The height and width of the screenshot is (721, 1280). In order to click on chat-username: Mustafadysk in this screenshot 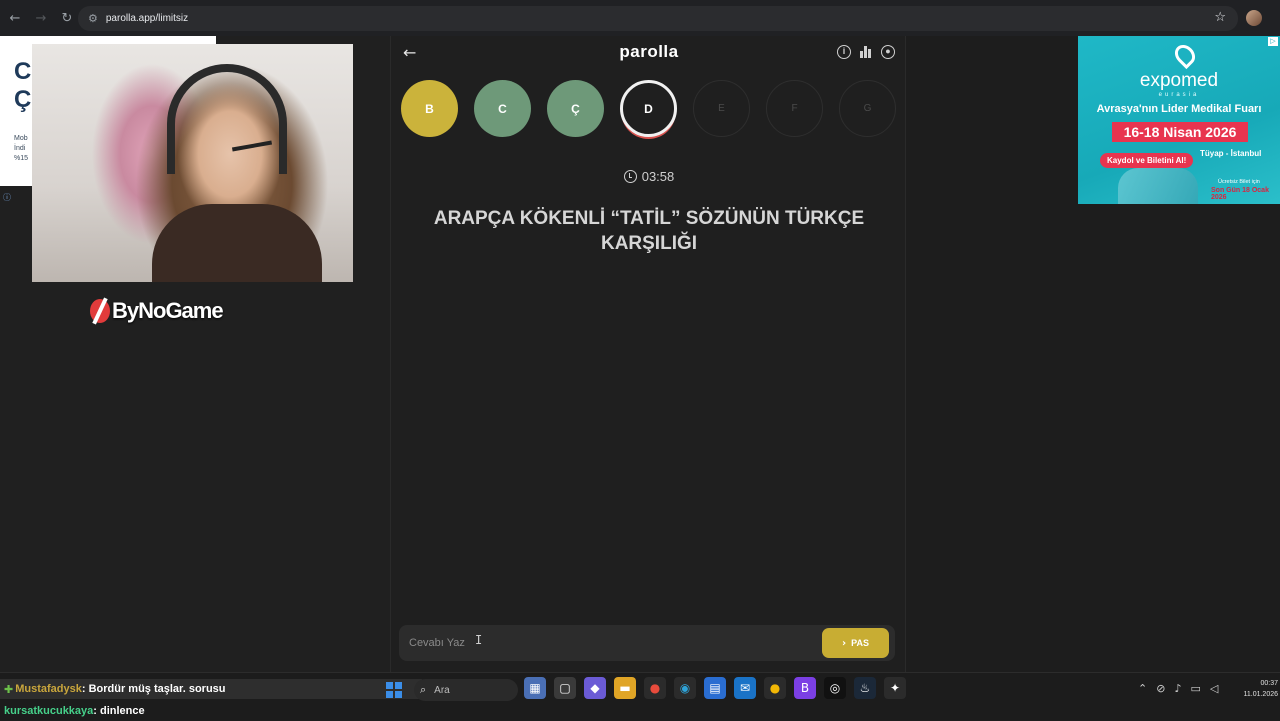, I will do `click(48, 689)`.